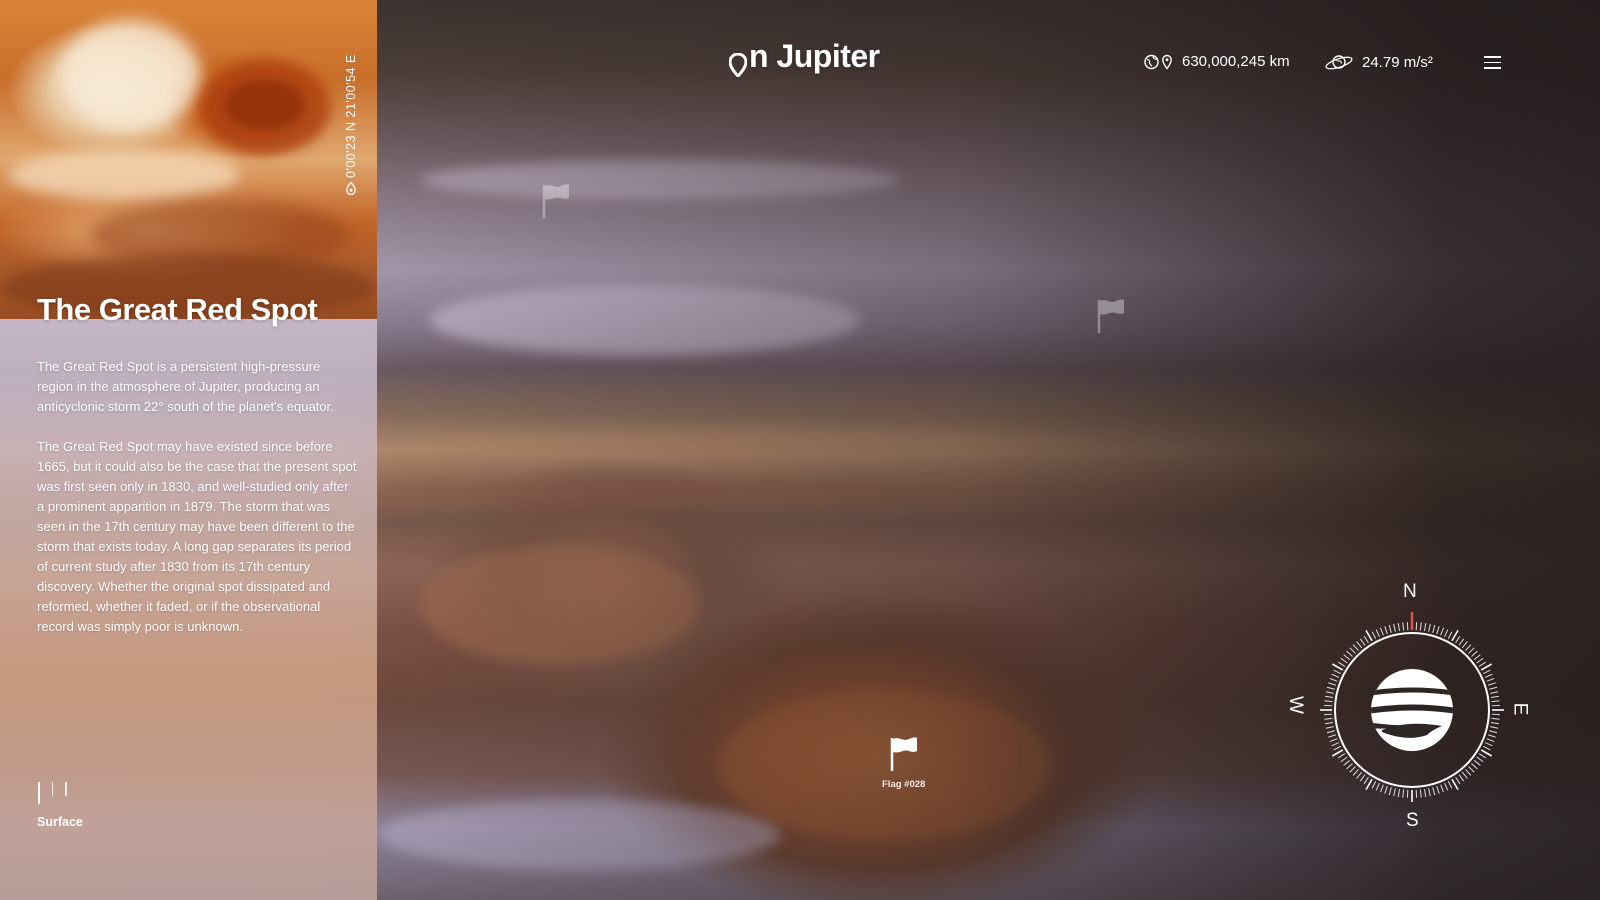  I want to click on compass-south-label: S, so click(1412, 820).